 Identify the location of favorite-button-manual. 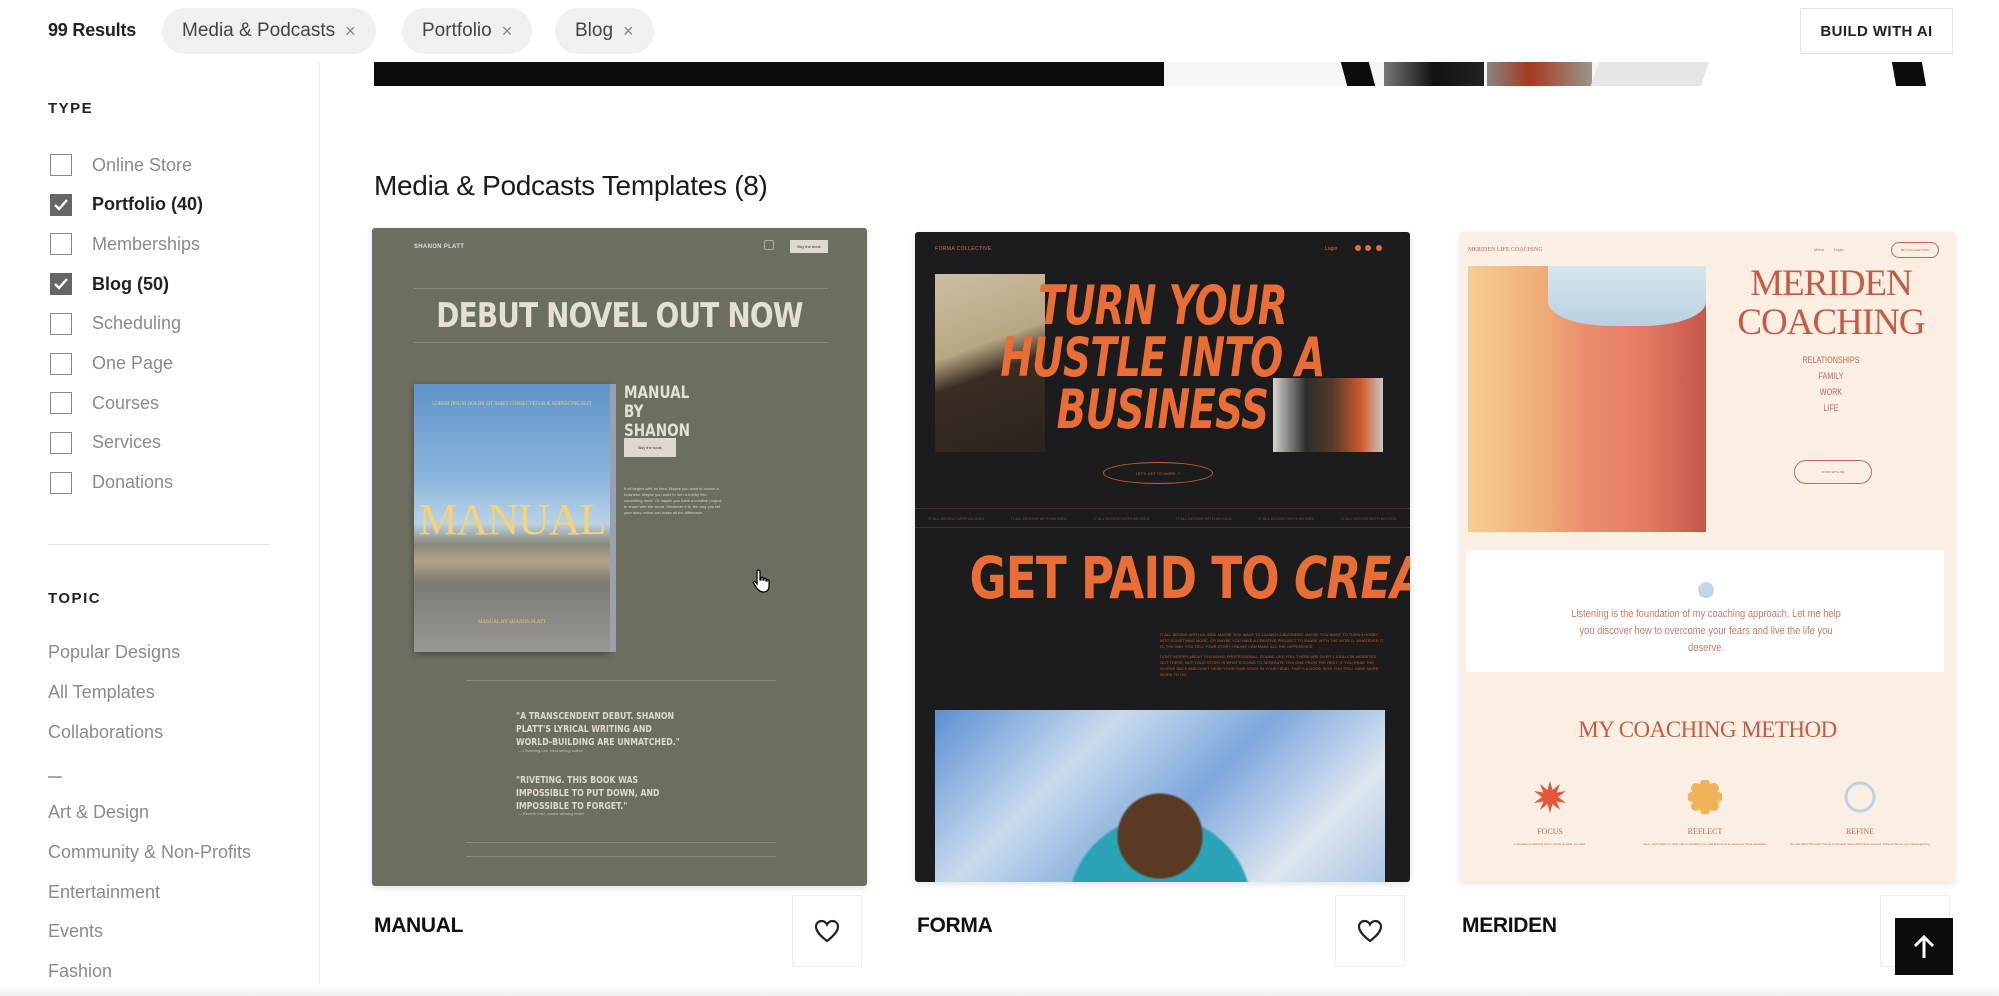
(827, 931).